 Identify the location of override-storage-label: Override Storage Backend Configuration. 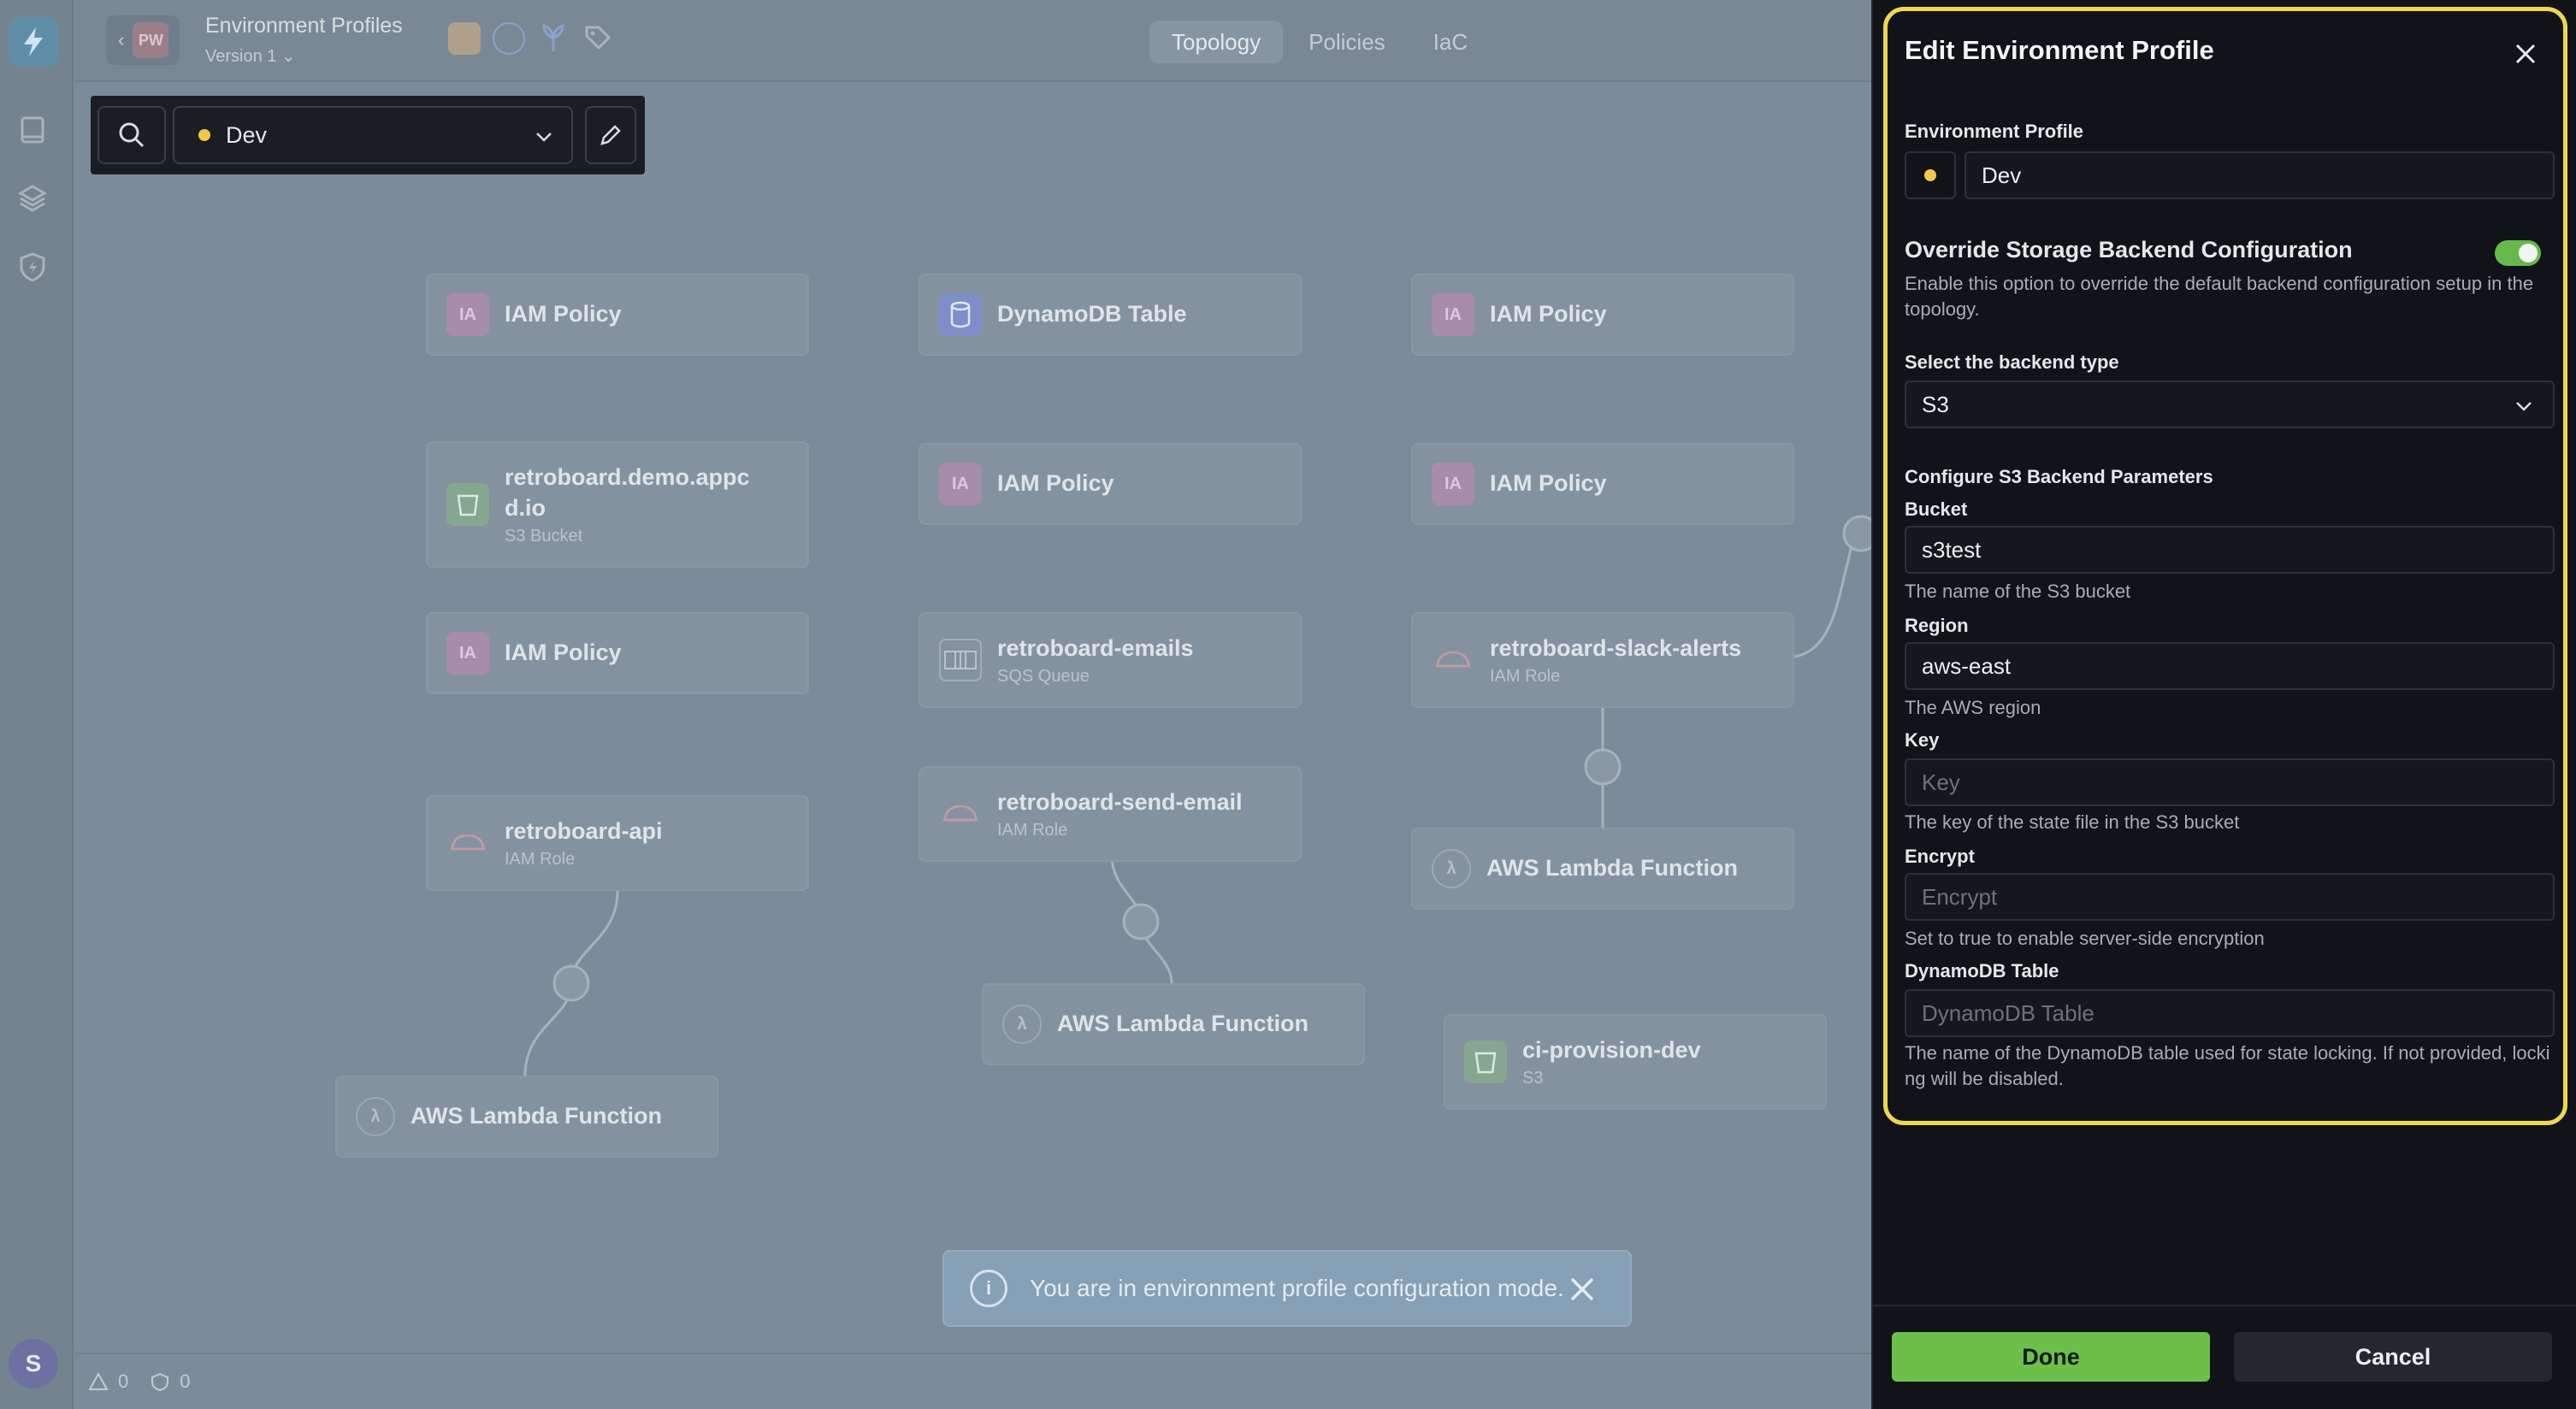
(2129, 249).